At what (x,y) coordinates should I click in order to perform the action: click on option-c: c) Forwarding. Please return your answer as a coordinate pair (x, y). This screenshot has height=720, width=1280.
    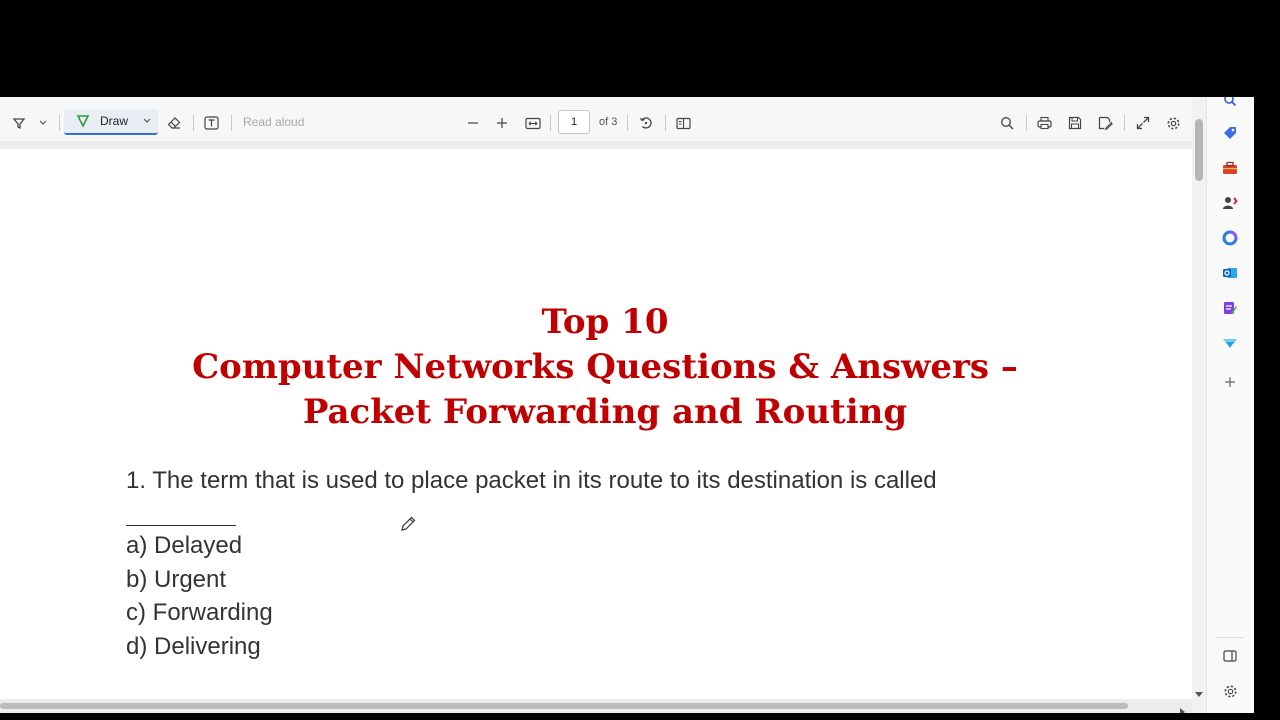
    Looking at the image, I should click on (199, 612).